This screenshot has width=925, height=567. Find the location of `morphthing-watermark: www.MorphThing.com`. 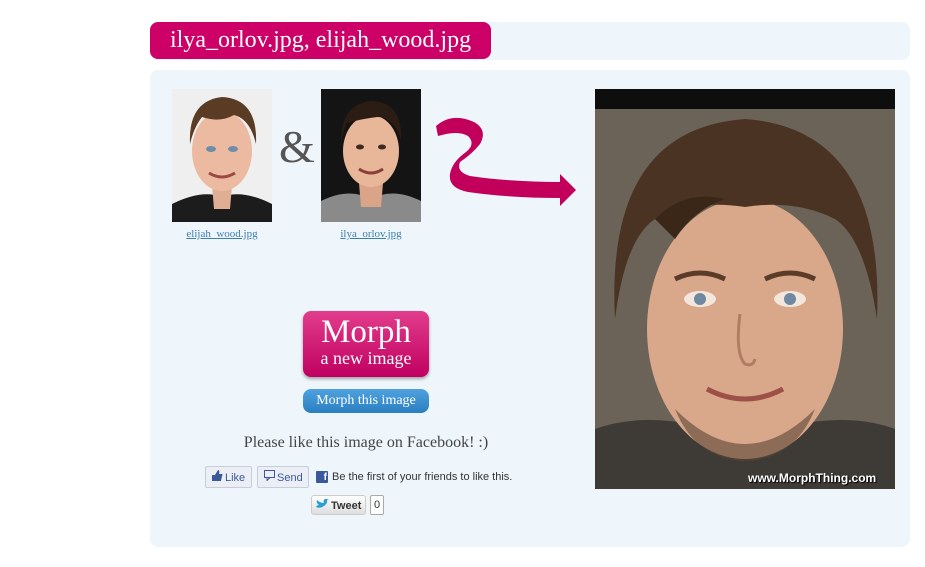

morphthing-watermark: www.MorphThing.com is located at coordinates (812, 478).